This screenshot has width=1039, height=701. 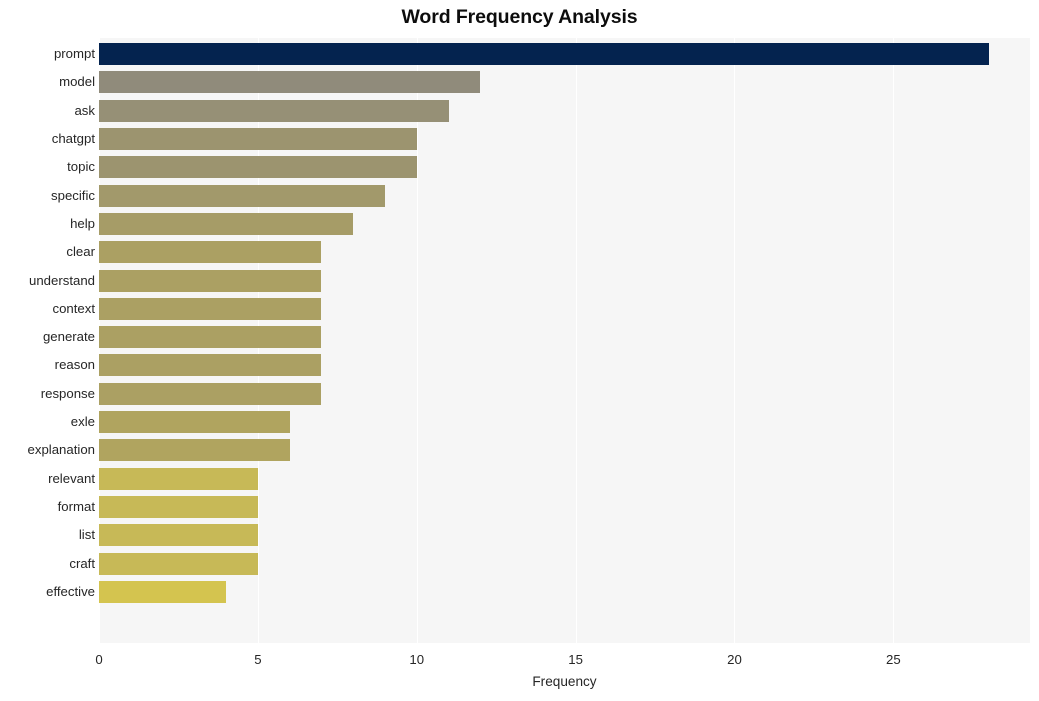 I want to click on chart-title: Word Frequency Analysis, so click(x=519, y=17).